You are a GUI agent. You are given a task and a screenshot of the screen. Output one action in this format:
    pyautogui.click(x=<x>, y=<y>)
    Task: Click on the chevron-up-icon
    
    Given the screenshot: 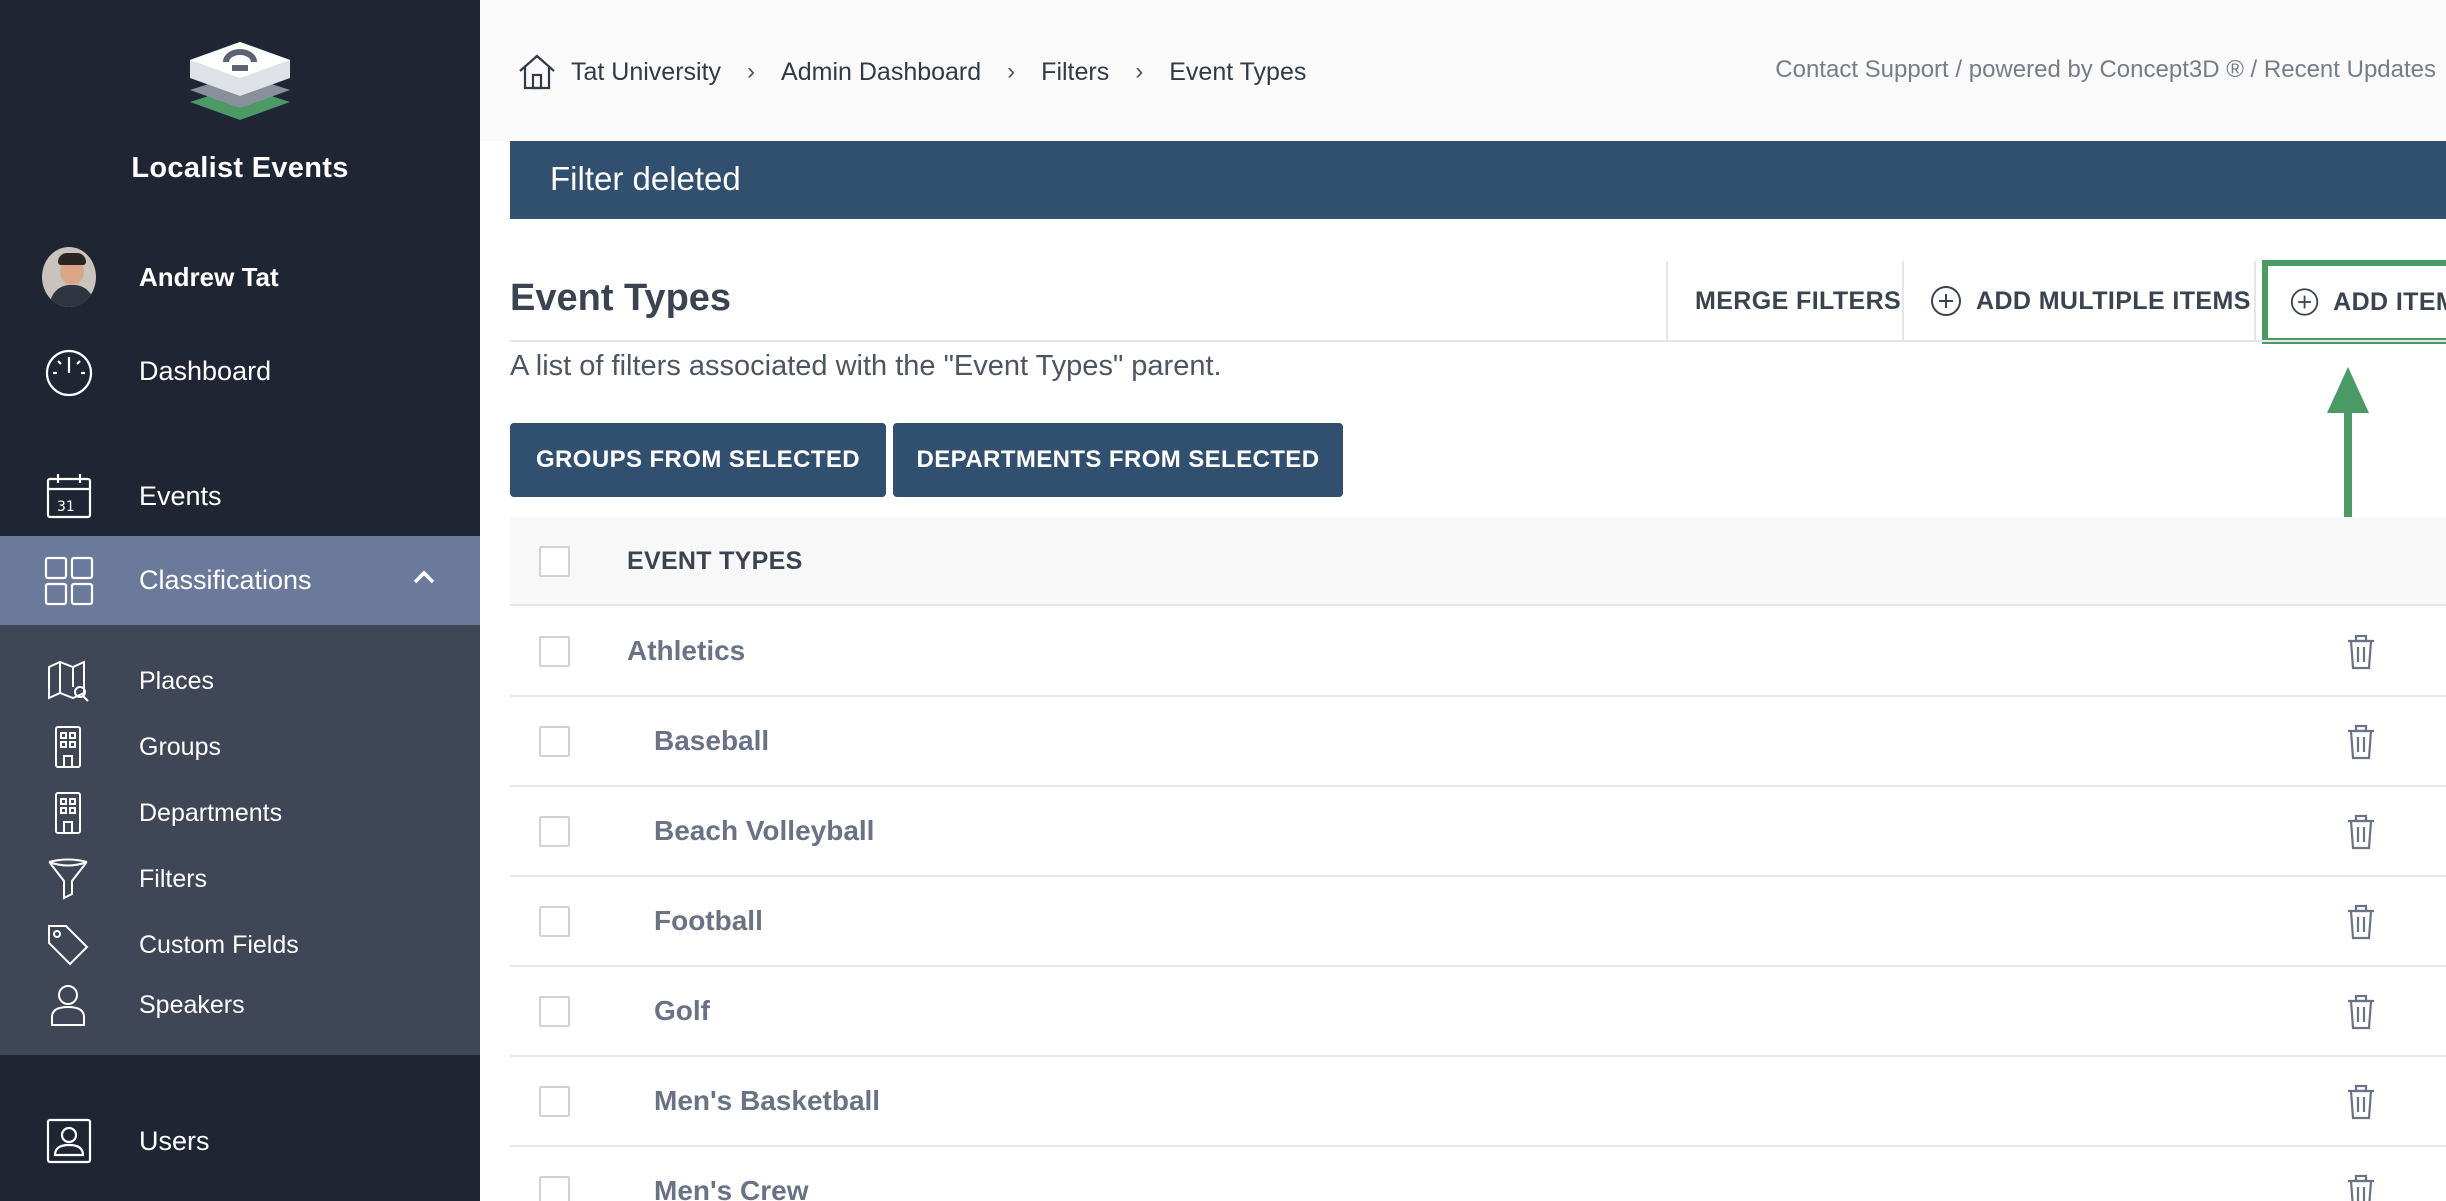 What is the action you would take?
    pyautogui.click(x=424, y=578)
    